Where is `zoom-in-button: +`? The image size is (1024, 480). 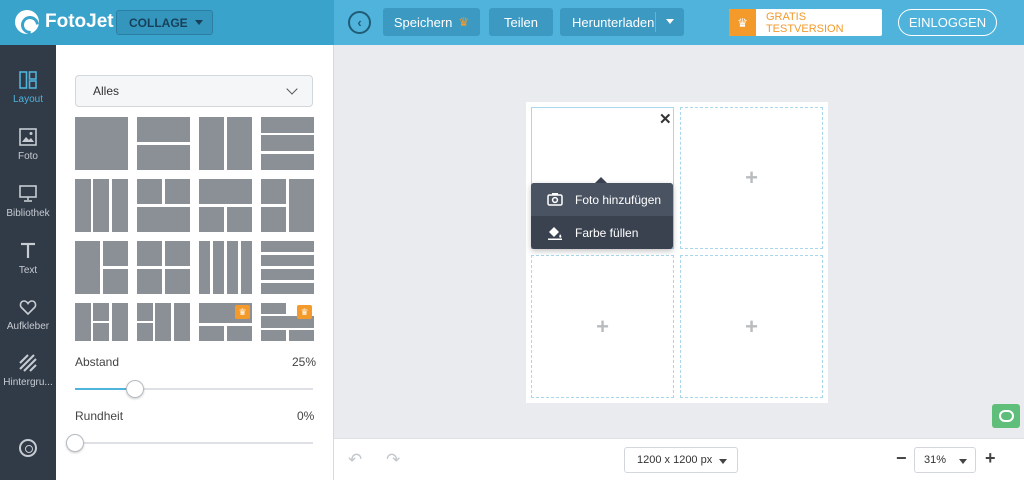 zoom-in-button: + is located at coordinates (990, 458).